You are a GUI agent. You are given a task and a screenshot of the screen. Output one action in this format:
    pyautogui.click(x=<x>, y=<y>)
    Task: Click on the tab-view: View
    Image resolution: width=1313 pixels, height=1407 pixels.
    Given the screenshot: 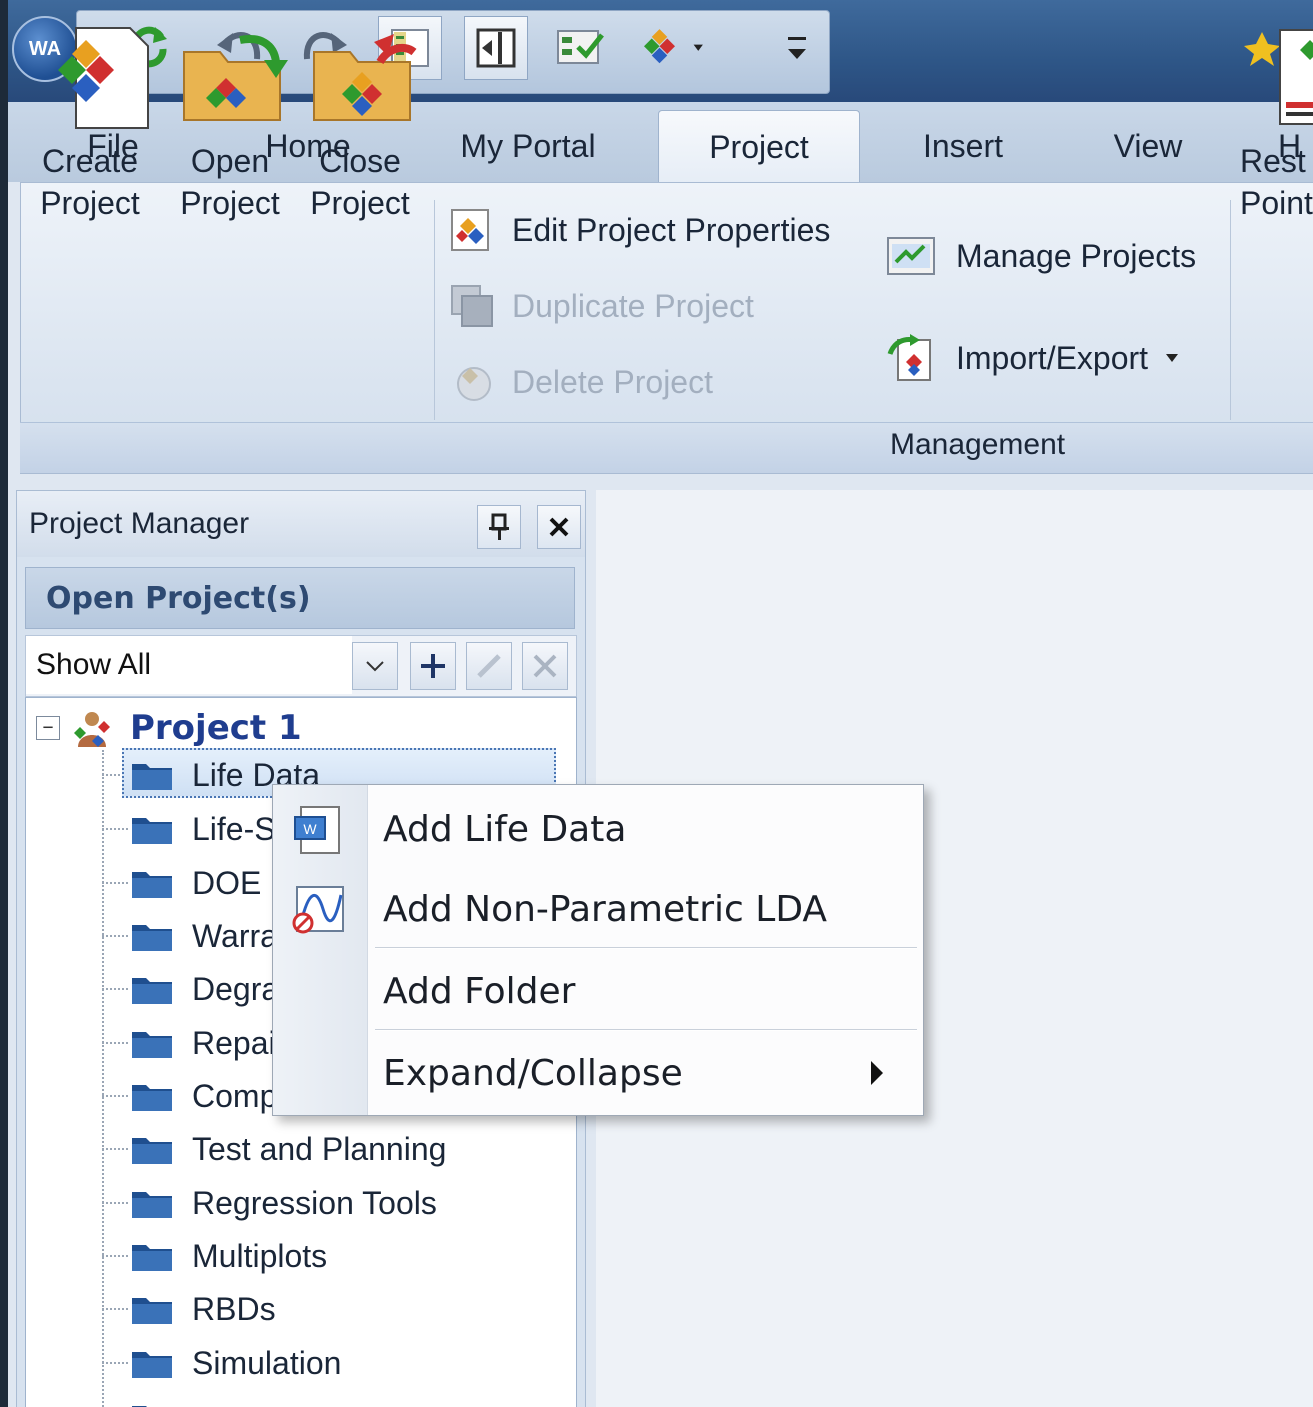 What is the action you would take?
    pyautogui.click(x=1148, y=146)
    